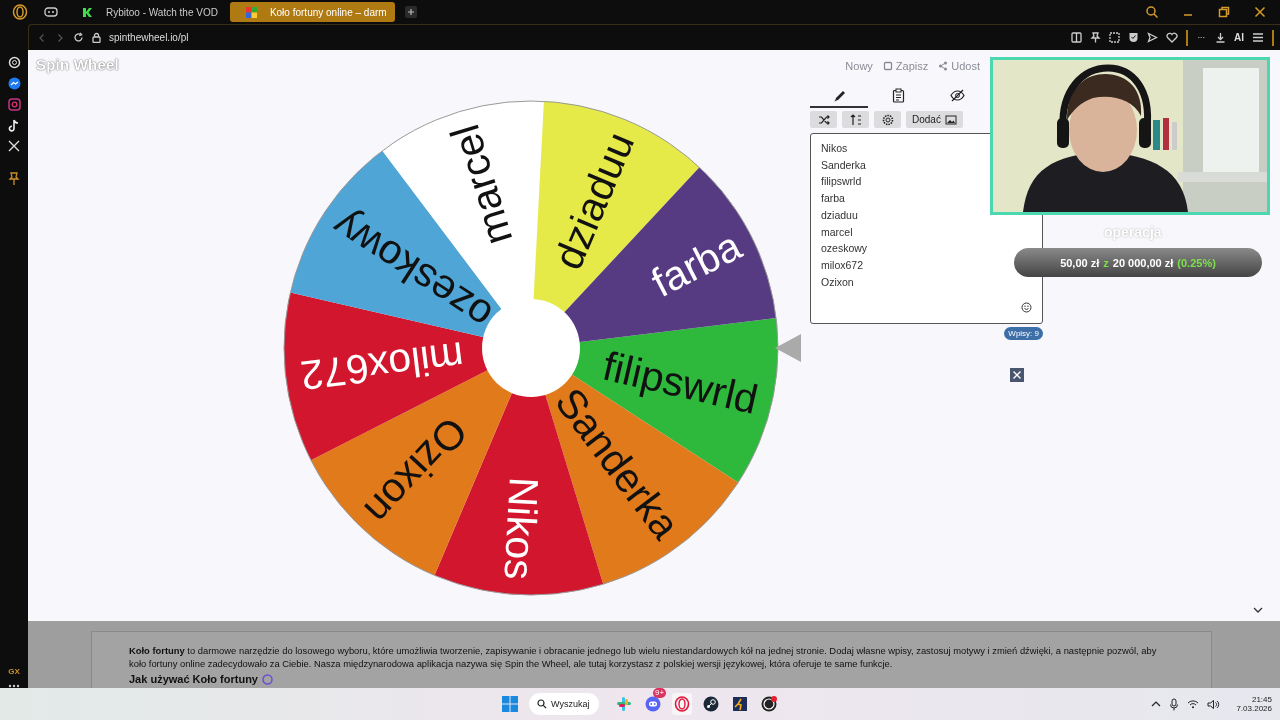 This screenshot has height=720, width=1280. Describe the element at coordinates (1193, 704) in the screenshot. I see `wifi-icon` at that location.